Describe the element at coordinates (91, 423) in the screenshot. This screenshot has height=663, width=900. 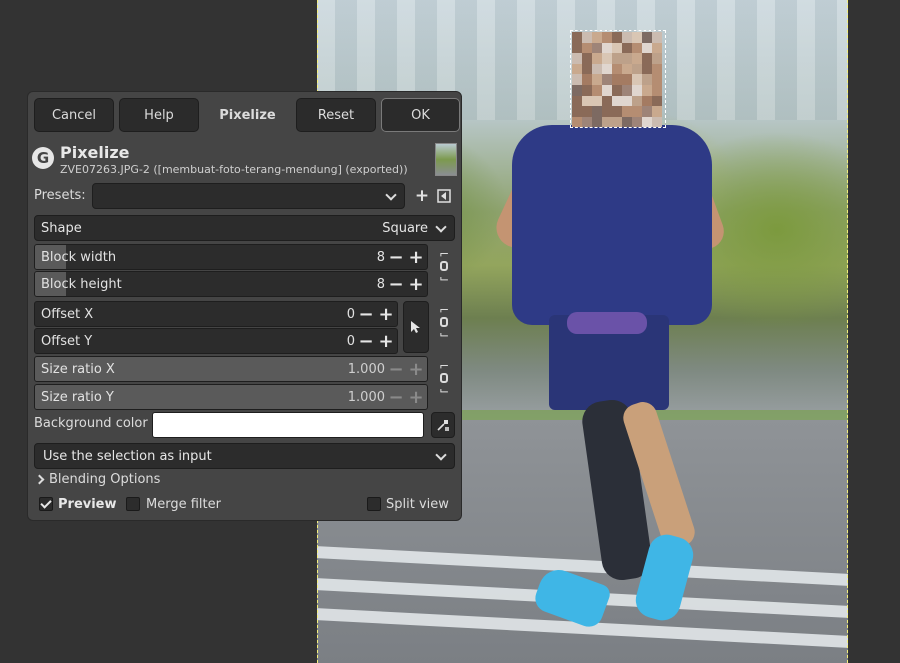
I see `background-color-label: Background color` at that location.